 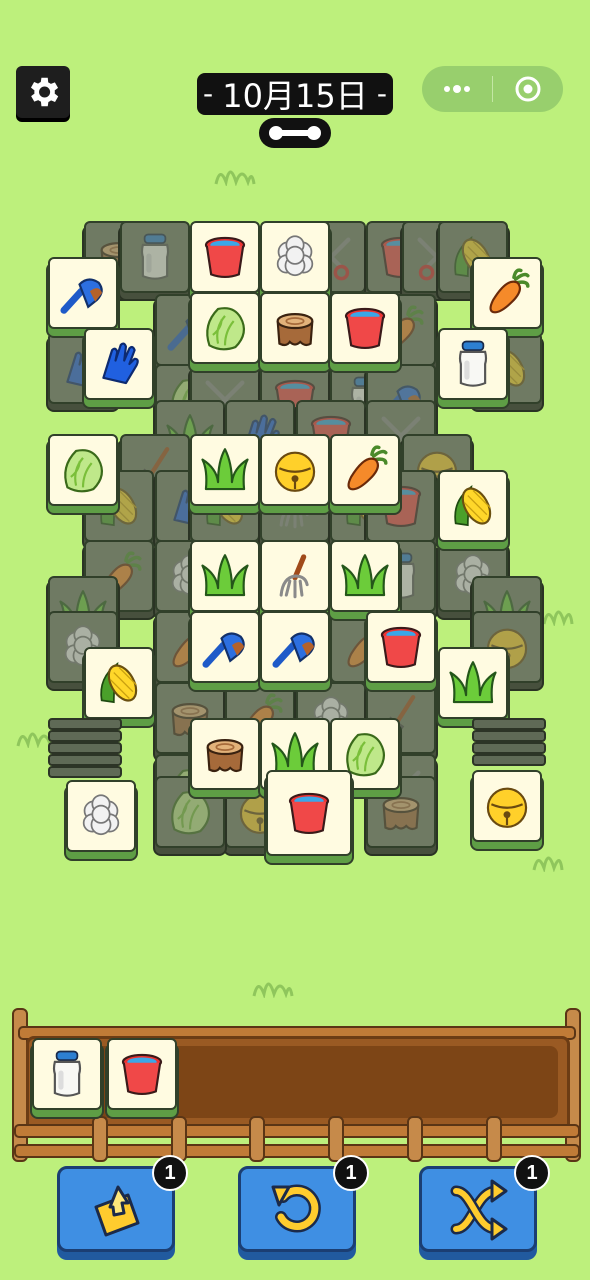 I want to click on bone-progress-icon, so click(x=295, y=133).